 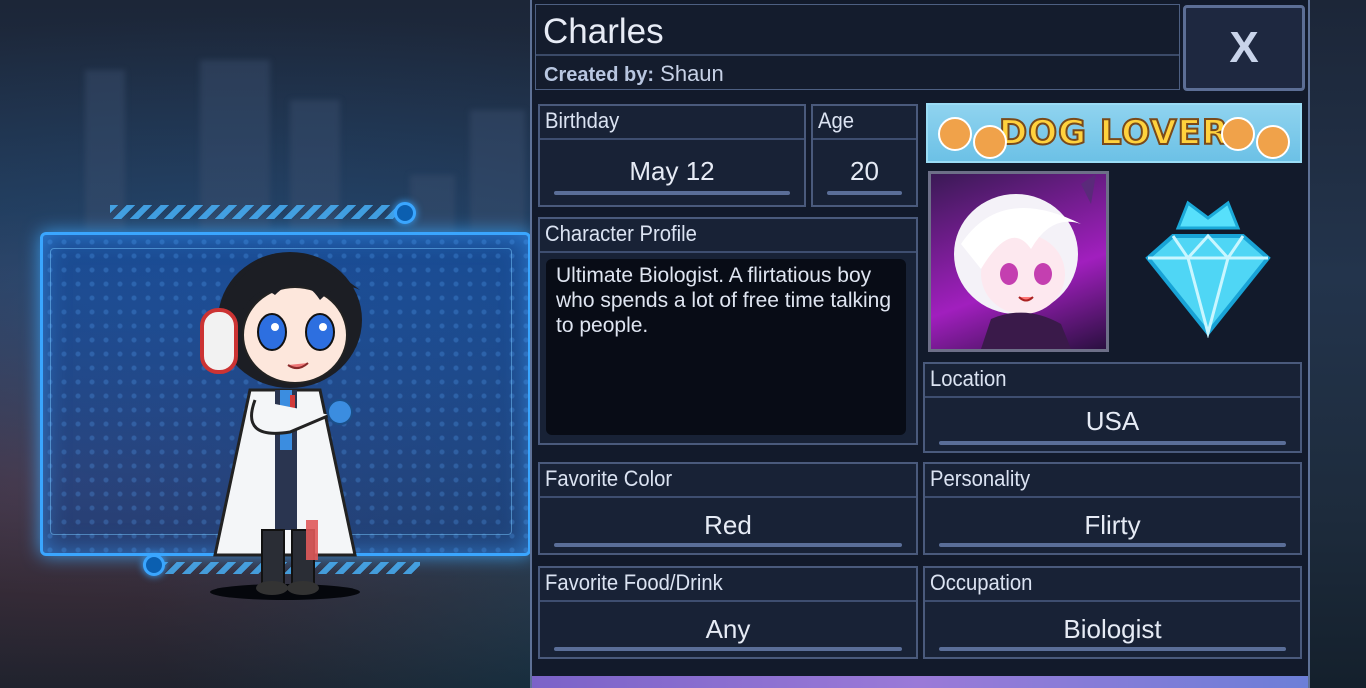 I want to click on birthday-field: Birthday May 12, so click(x=672, y=155).